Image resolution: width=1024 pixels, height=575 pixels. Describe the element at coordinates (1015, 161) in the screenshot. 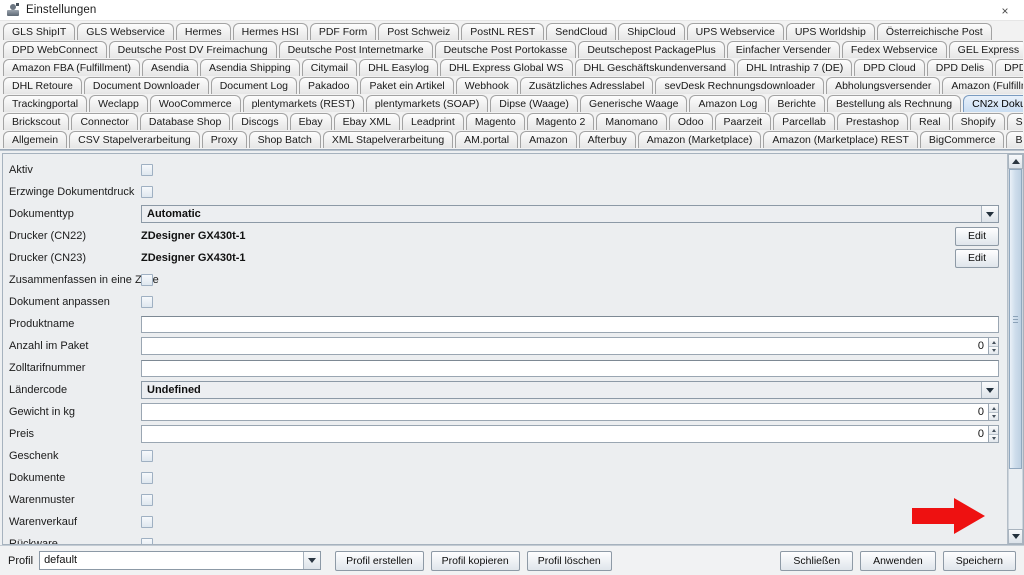

I see `scroll-up-icon` at that location.